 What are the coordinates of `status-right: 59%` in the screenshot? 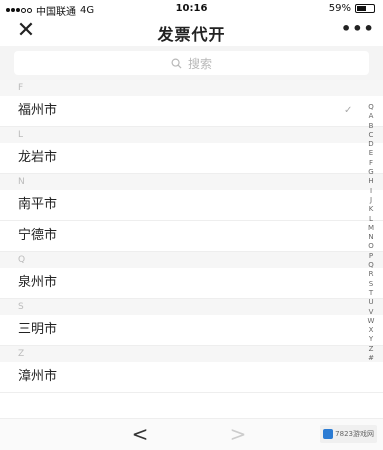 It's located at (352, 8).